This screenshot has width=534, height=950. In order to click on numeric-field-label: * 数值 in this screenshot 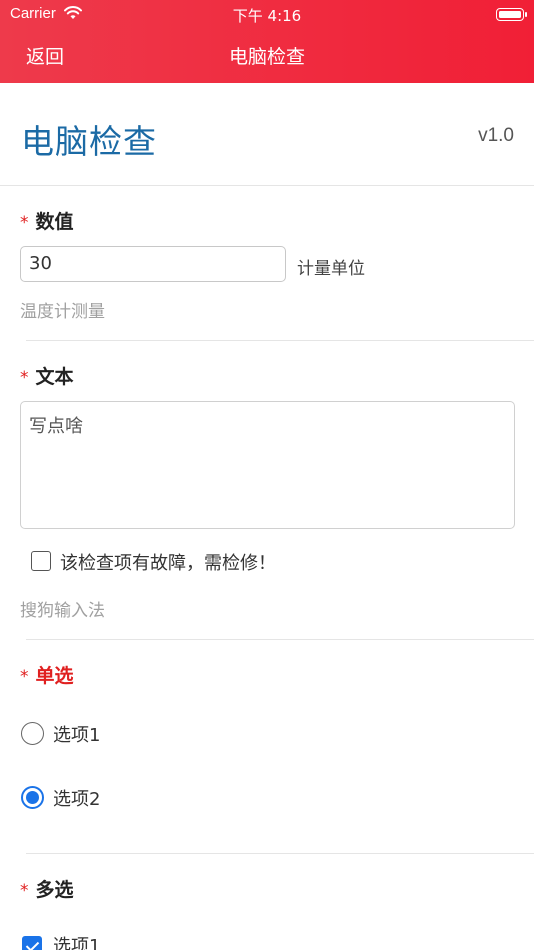, I will do `click(47, 222)`.